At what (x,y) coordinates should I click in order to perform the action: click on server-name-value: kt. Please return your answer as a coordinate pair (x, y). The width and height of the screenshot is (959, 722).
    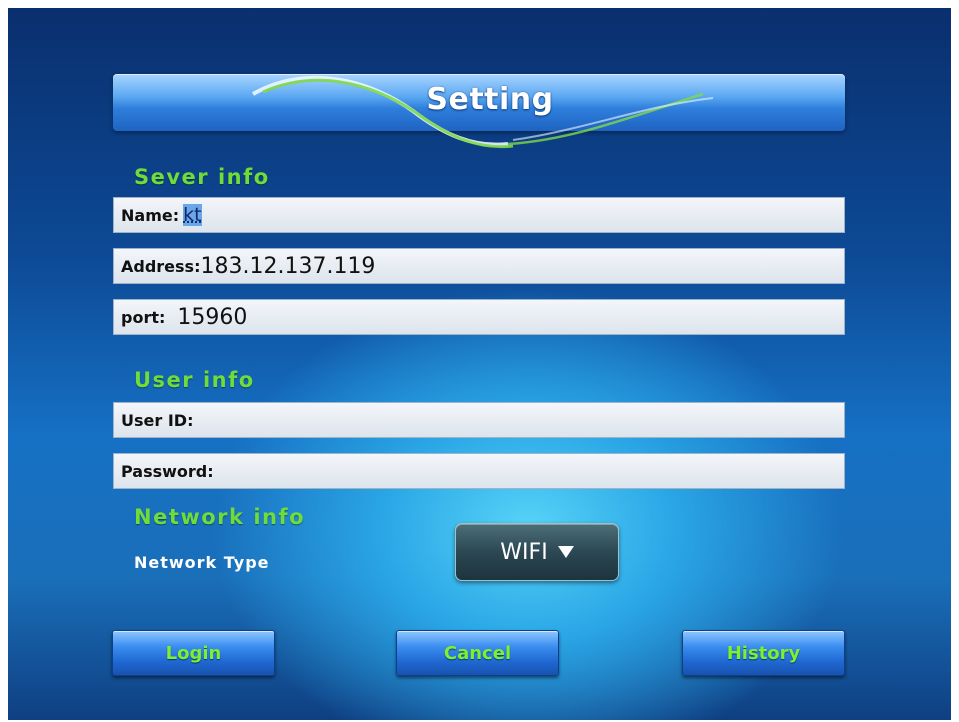
    Looking at the image, I should click on (192, 215).